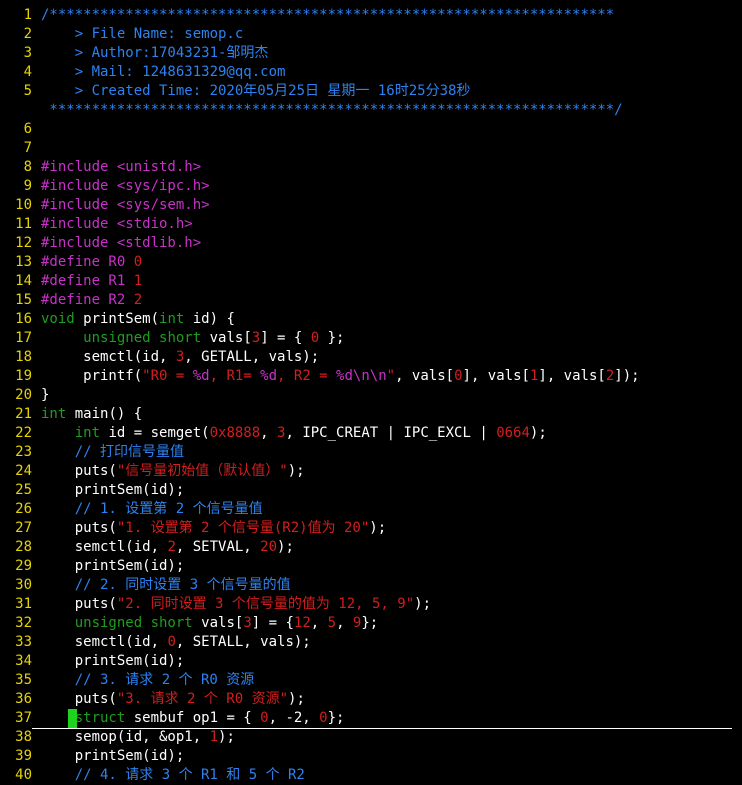 Image resolution: width=742 pixels, height=785 pixels. Describe the element at coordinates (23, 262) in the screenshot. I see `line-number: 13` at that location.